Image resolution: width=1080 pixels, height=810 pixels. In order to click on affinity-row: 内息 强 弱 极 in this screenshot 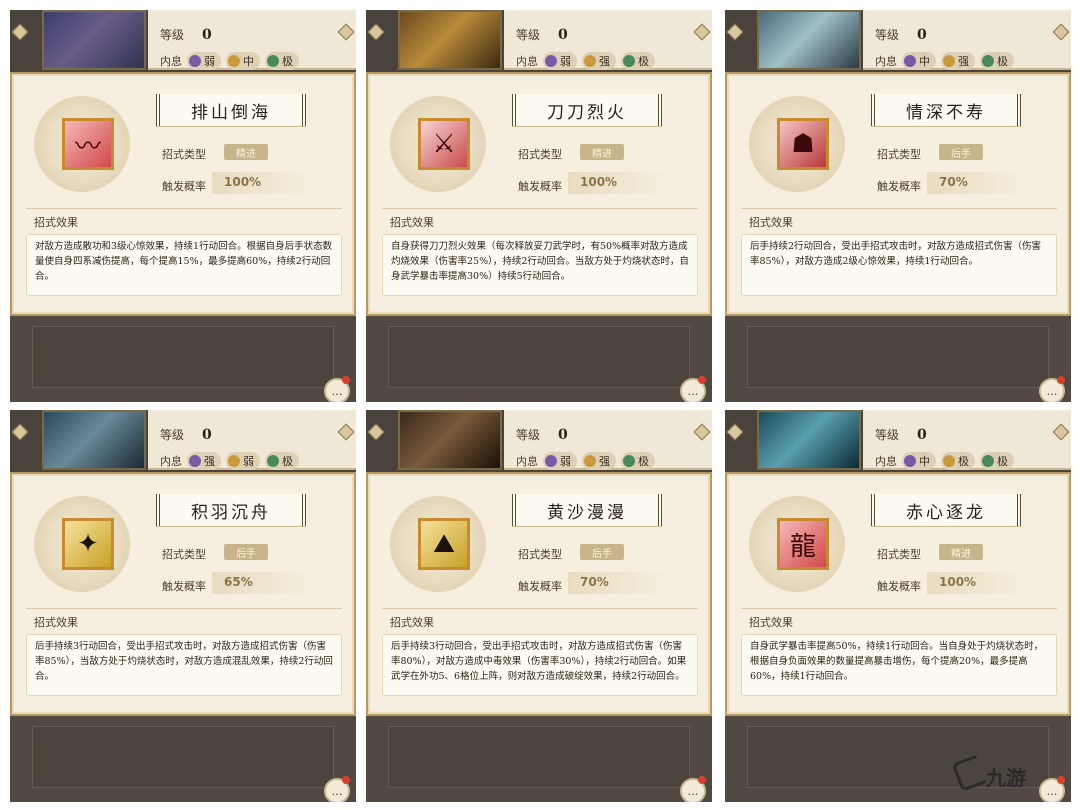, I will do `click(229, 461)`.